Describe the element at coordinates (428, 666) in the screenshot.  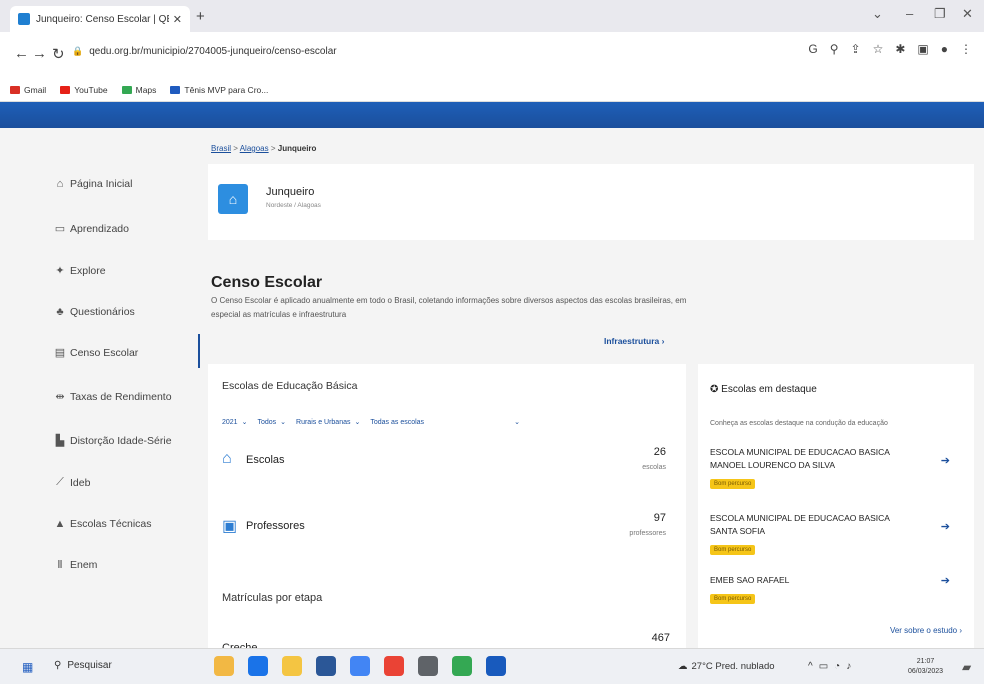
I see `app2-icon` at that location.